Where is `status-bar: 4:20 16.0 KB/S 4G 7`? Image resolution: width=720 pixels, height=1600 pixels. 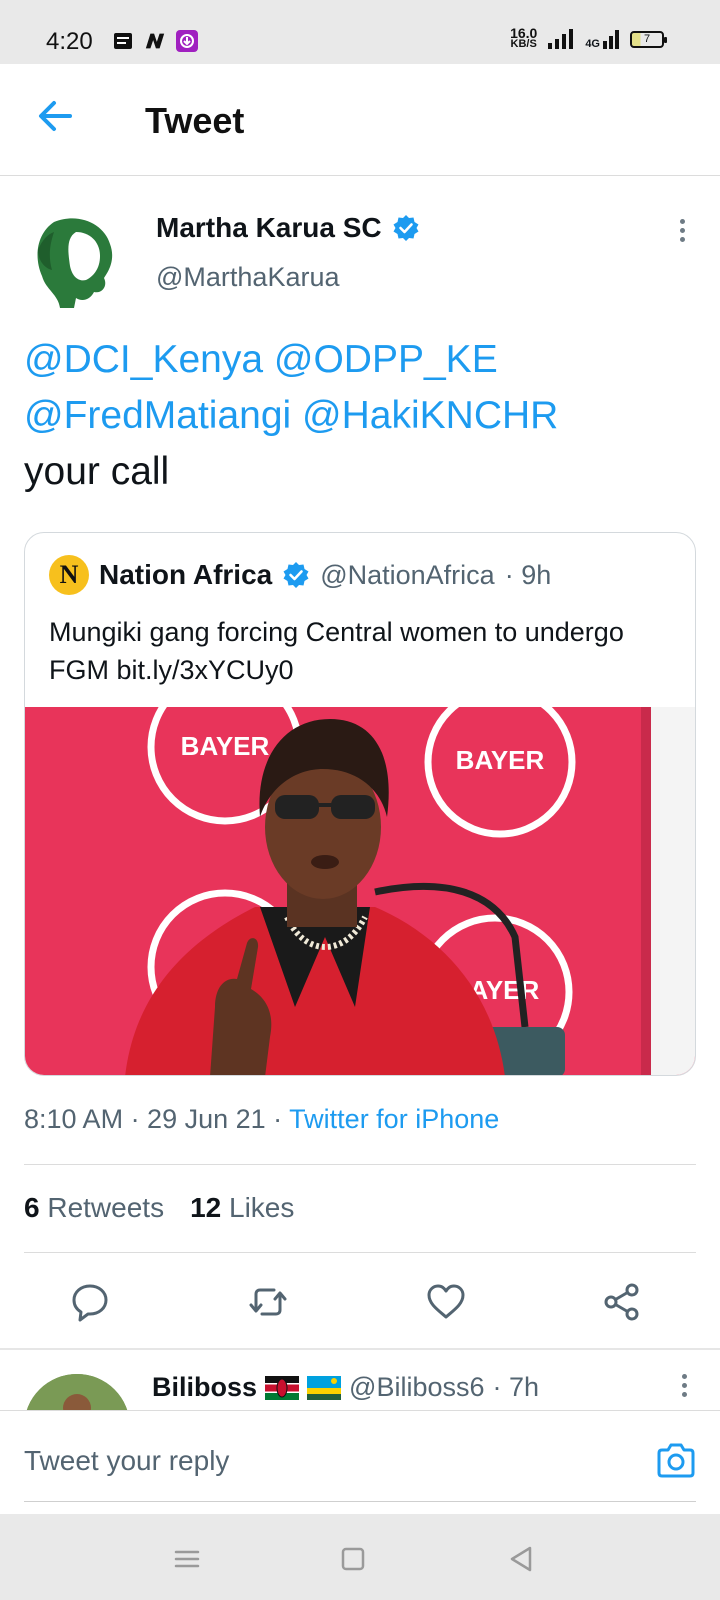 status-bar: 4:20 16.0 KB/S 4G 7 is located at coordinates (360, 32).